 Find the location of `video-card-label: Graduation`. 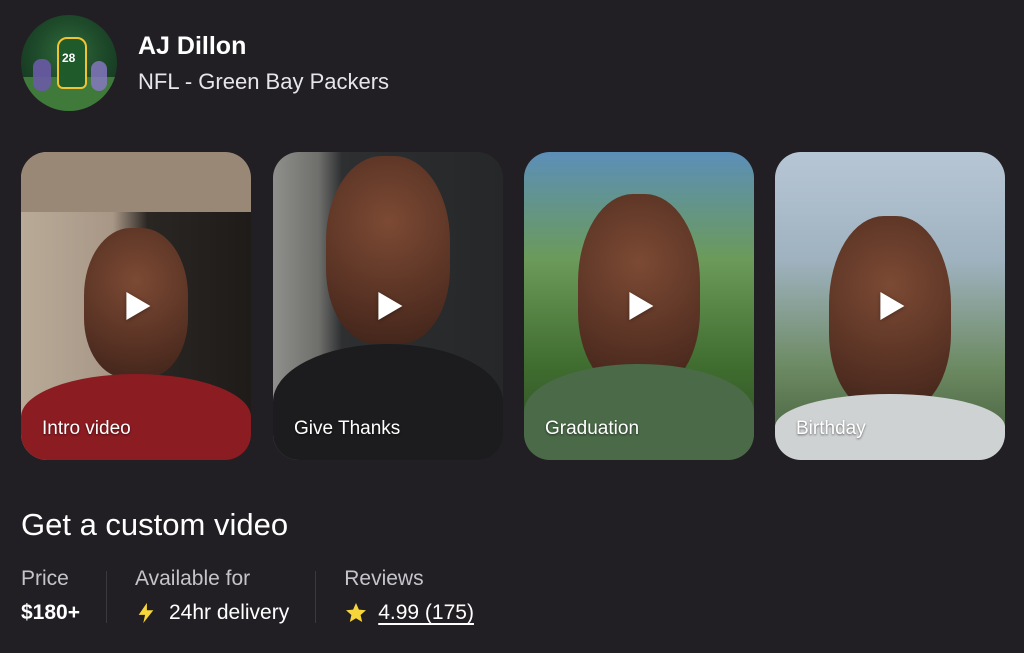

video-card-label: Graduation is located at coordinates (592, 428).